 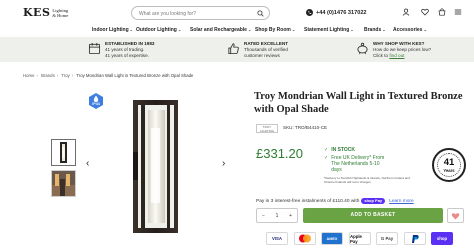 I want to click on nav-item-solar-rechargeable: Solar and Rechargeable⌄, so click(x=220, y=30).